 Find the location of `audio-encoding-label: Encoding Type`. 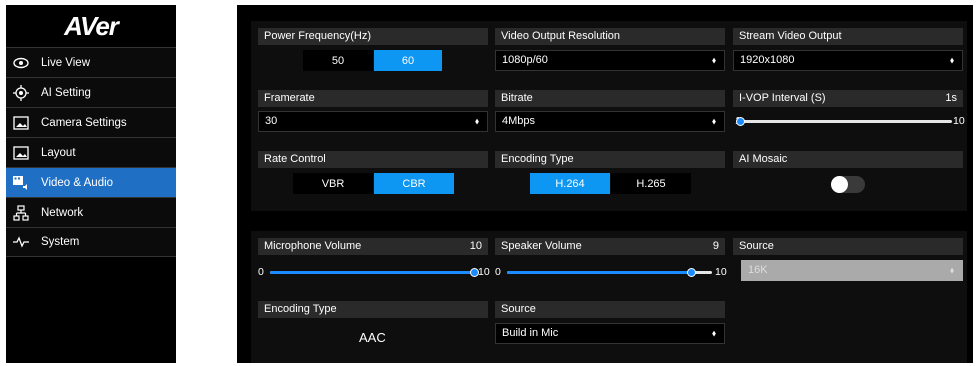

audio-encoding-label: Encoding Type is located at coordinates (300, 309).